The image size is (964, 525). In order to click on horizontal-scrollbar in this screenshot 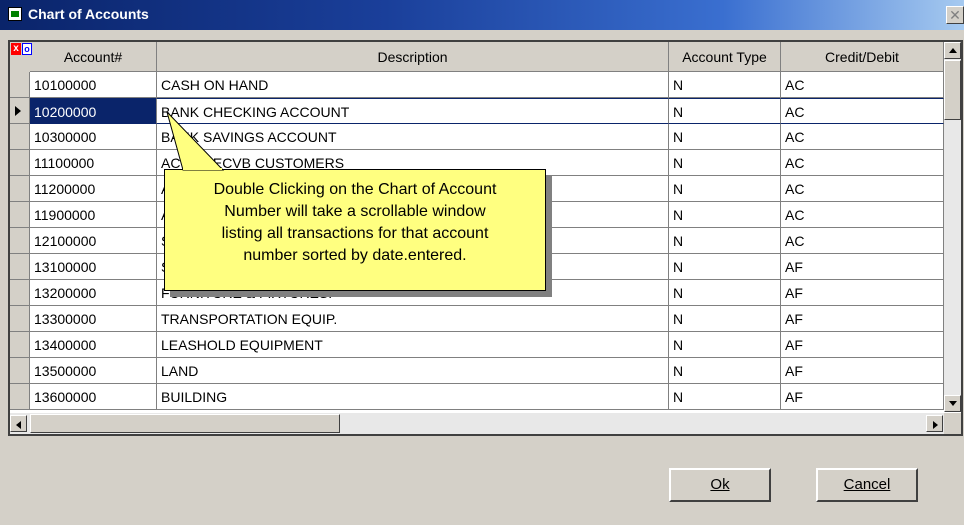, I will do `click(477, 423)`.